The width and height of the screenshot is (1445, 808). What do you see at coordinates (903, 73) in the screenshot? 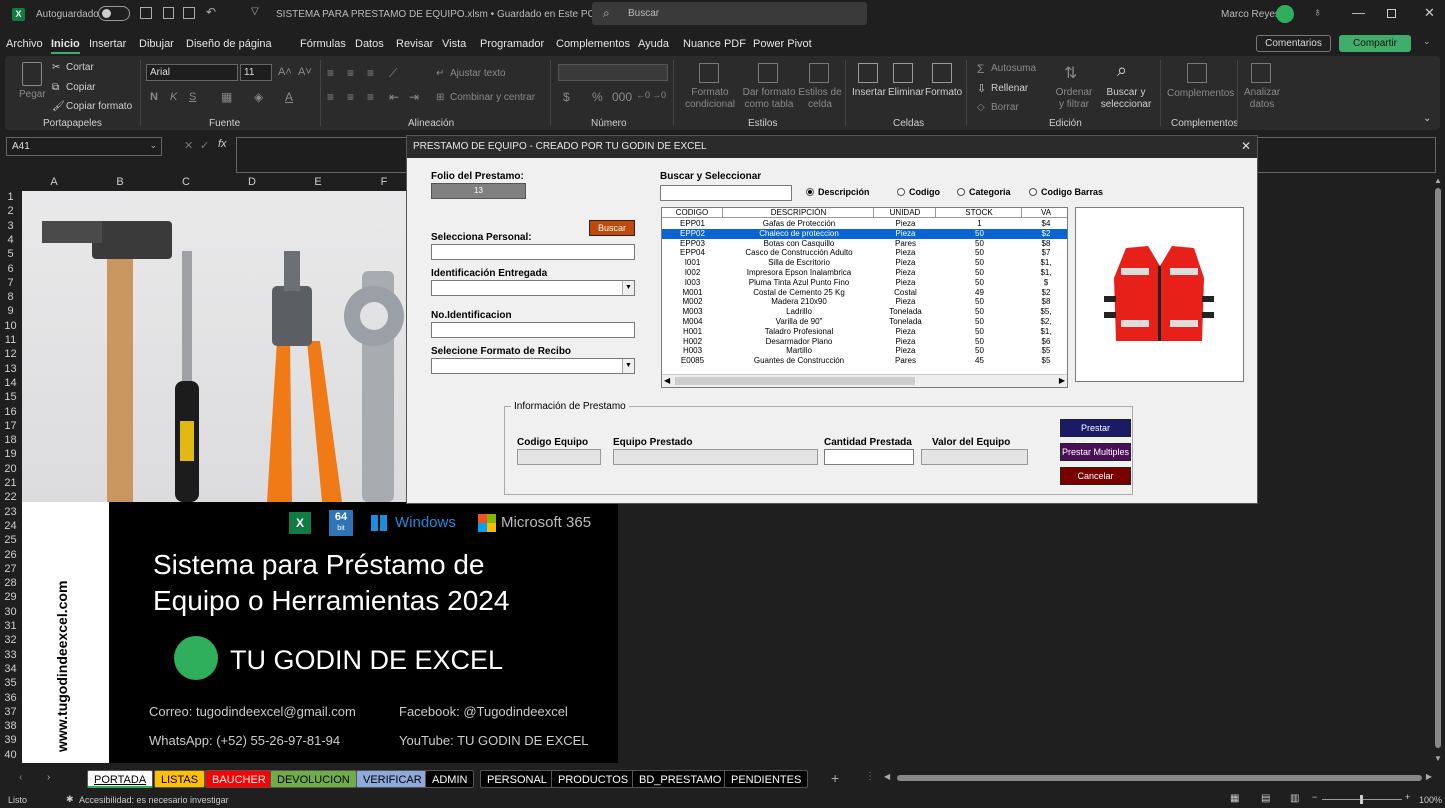
I see `delete-cells-icon` at bounding box center [903, 73].